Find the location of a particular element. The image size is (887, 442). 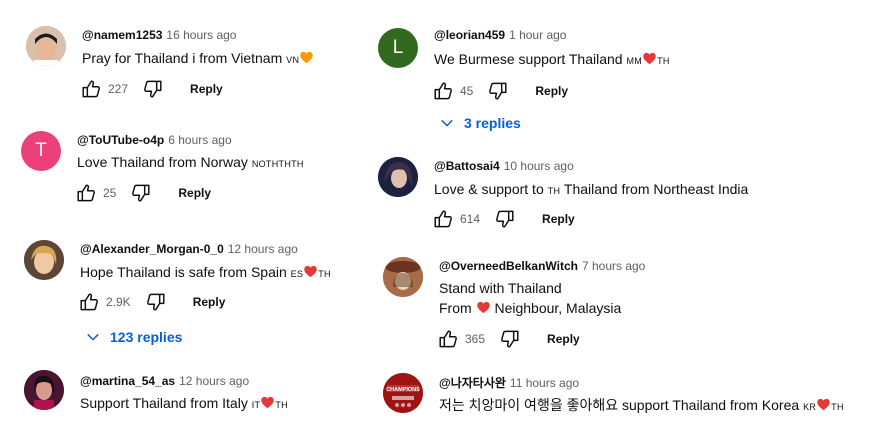

like-count: 45 is located at coordinates (467, 91).